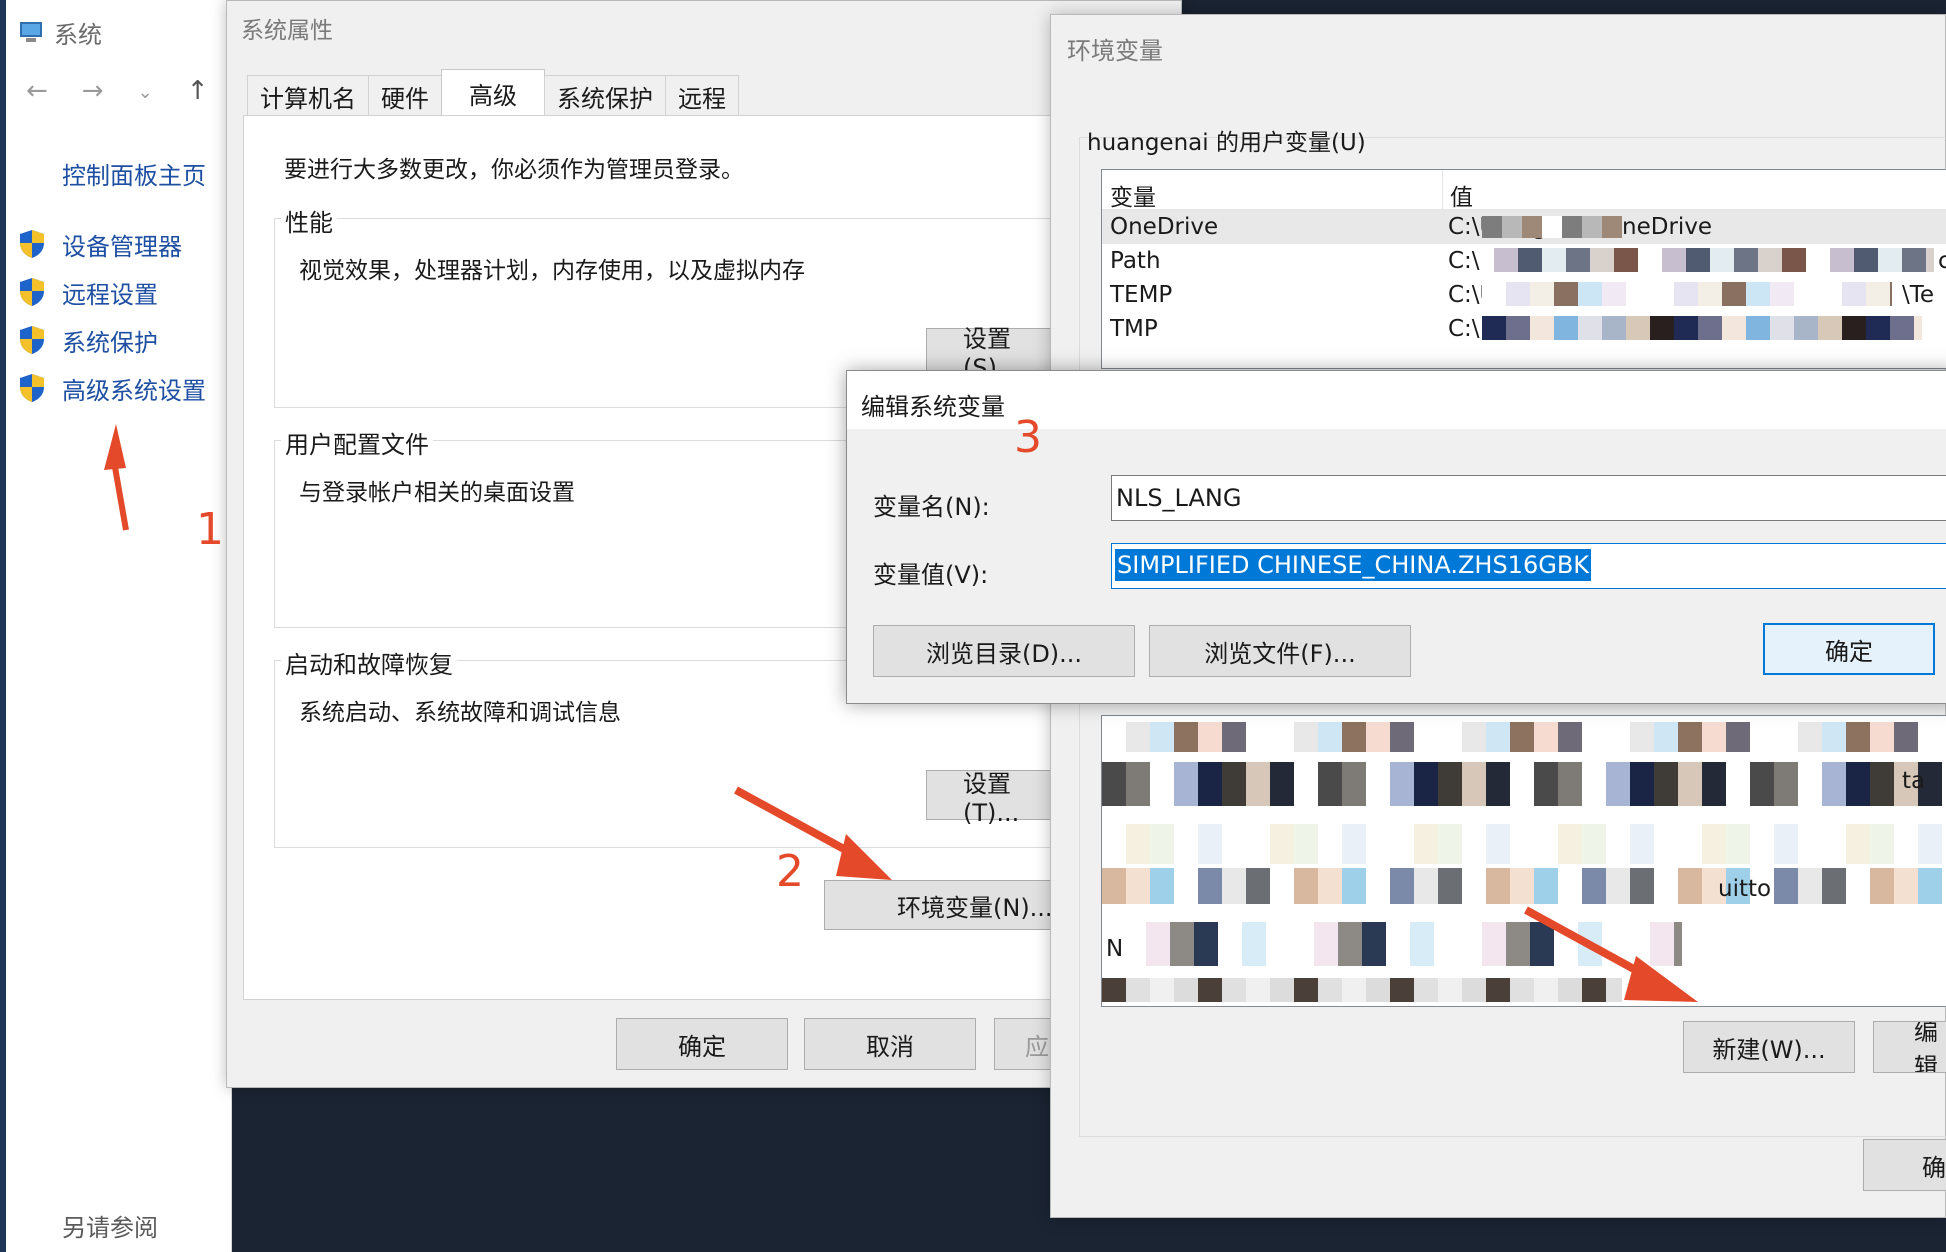 This screenshot has width=1946, height=1252. What do you see at coordinates (864, 857) in the screenshot?
I see `annotation-arrow-2-head` at bounding box center [864, 857].